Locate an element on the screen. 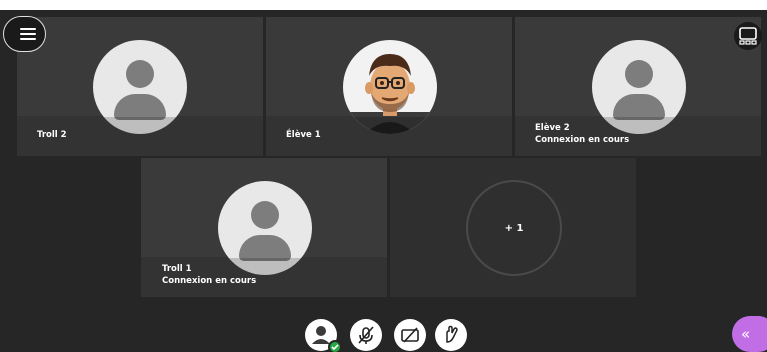 This screenshot has height=352, width=767. raise-hand-button is located at coordinates (451, 335).